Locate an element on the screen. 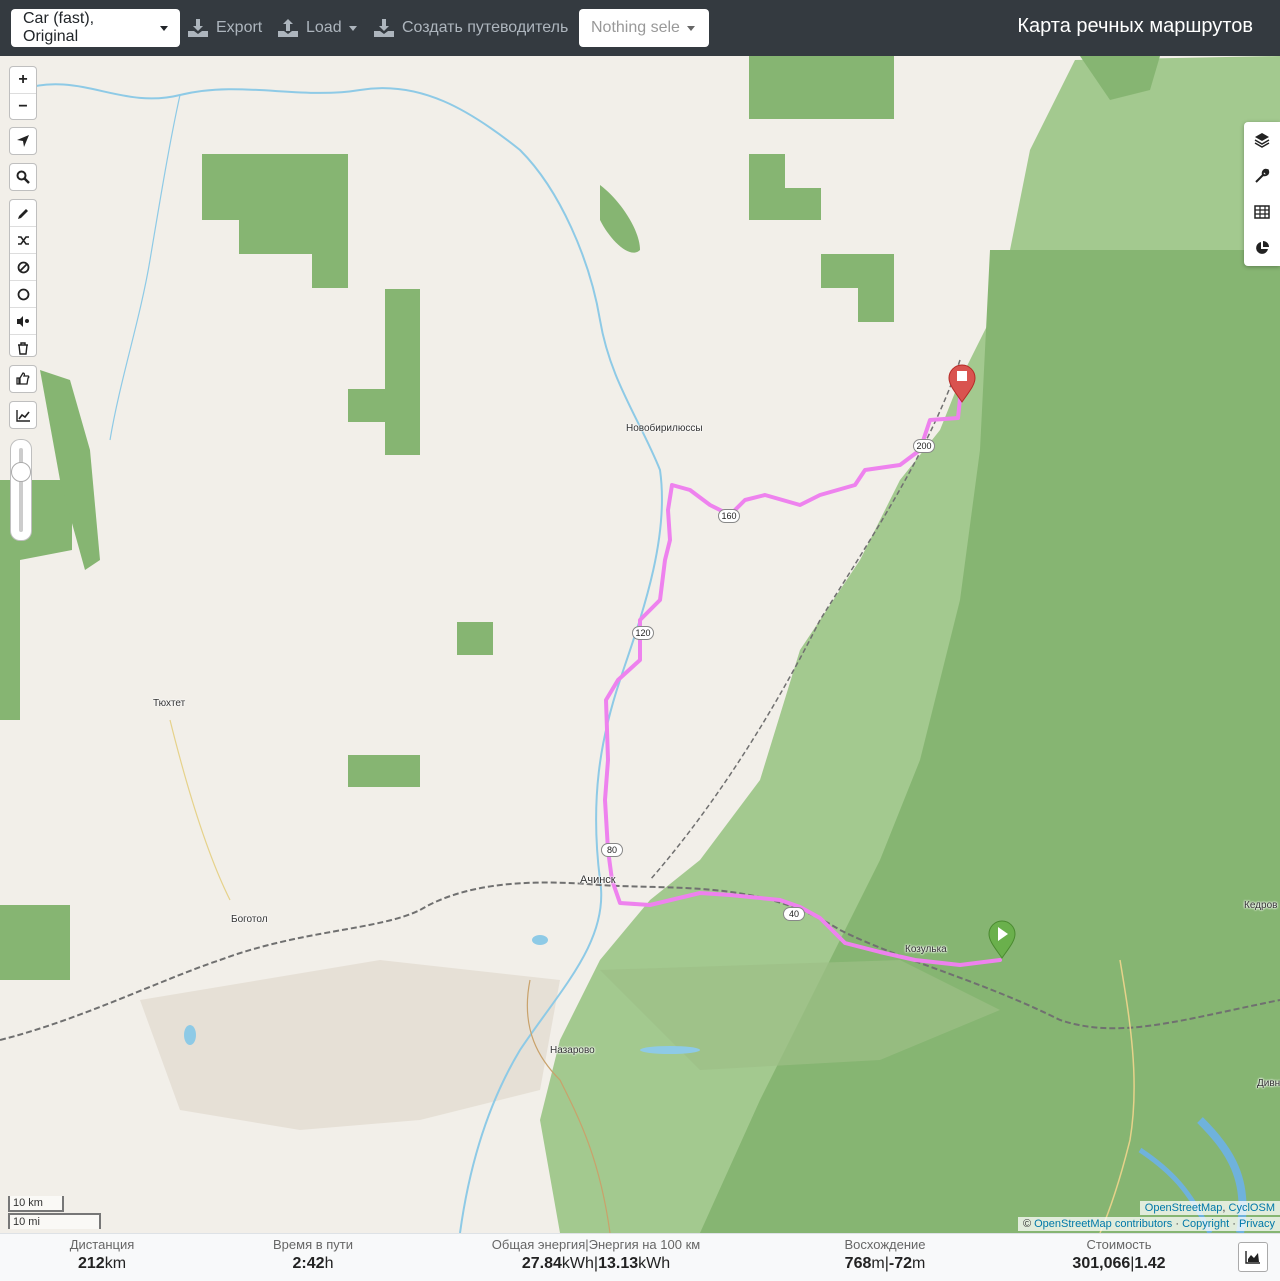 This screenshot has width=1280, height=1281. shuffle-icon is located at coordinates (23, 240).